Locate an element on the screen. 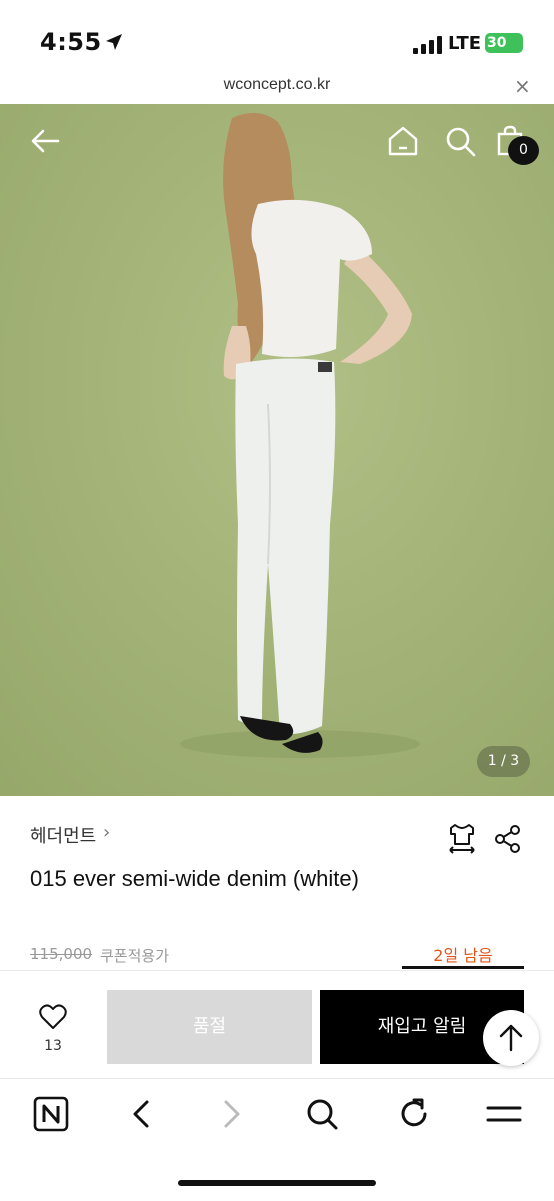 This screenshot has width=554, height=1201. original-price: 115,000 is located at coordinates (61, 954).